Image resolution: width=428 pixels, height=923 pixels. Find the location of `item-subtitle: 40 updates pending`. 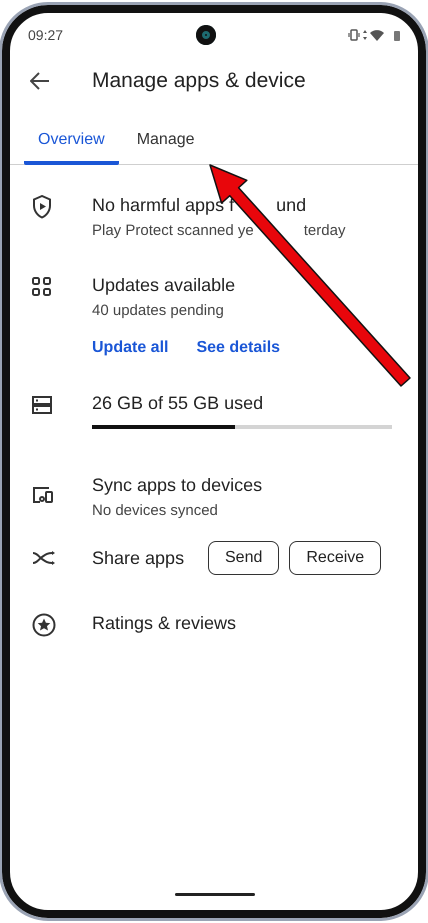

item-subtitle: 40 updates pending is located at coordinates (158, 310).